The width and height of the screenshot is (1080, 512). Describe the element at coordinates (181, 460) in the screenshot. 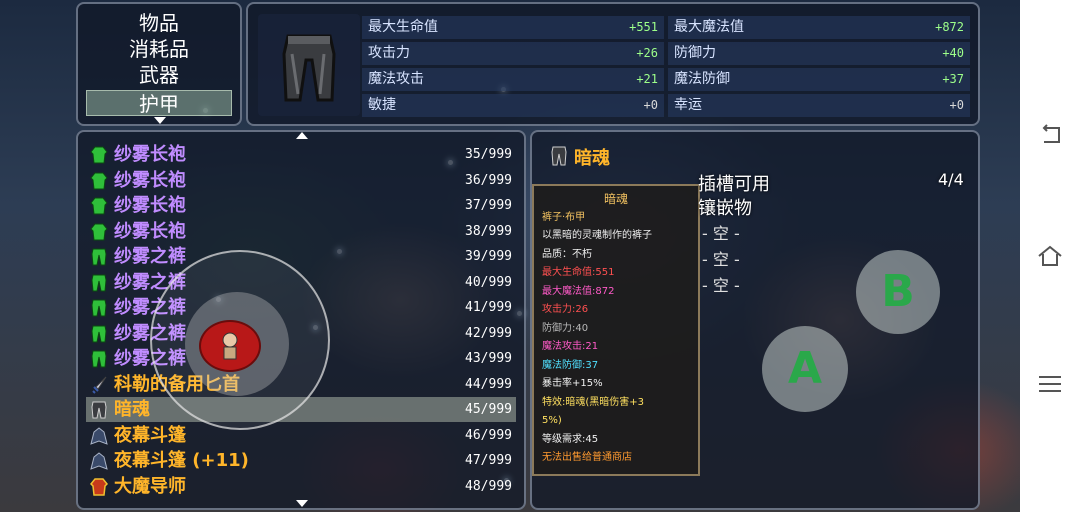

I see `item-name: 夜幕斗篷 (+11)` at that location.